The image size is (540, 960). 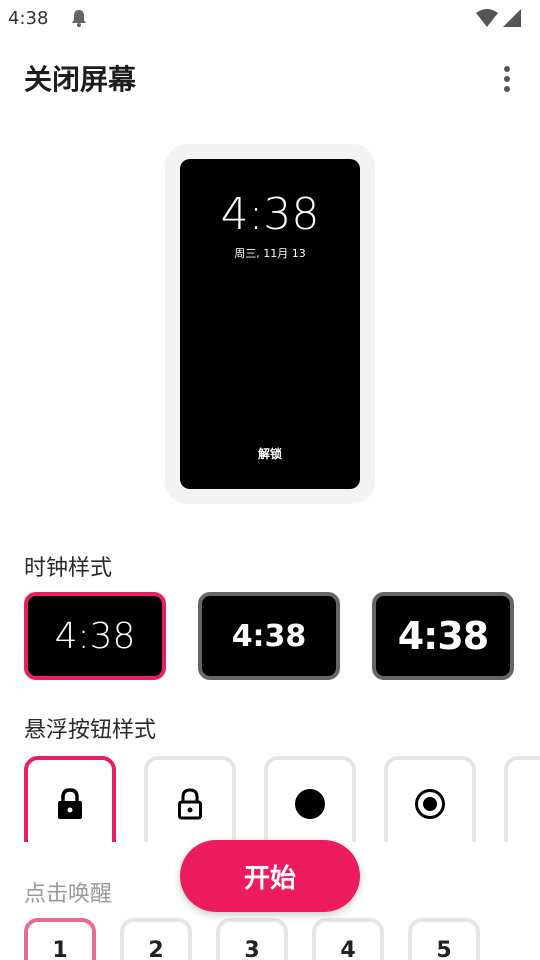 What do you see at coordinates (70, 806) in the screenshot?
I see `lock-filled-icon` at bounding box center [70, 806].